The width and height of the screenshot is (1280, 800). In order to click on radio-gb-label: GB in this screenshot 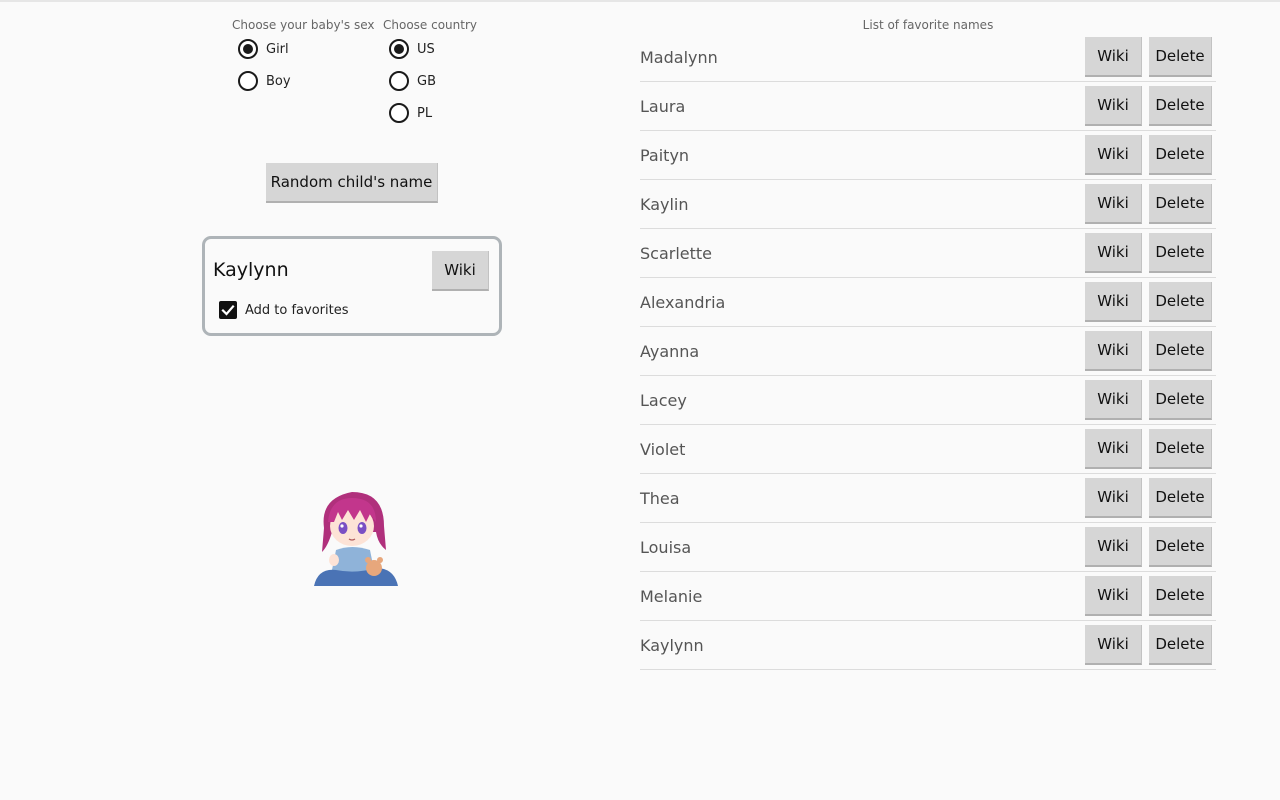, I will do `click(426, 81)`.